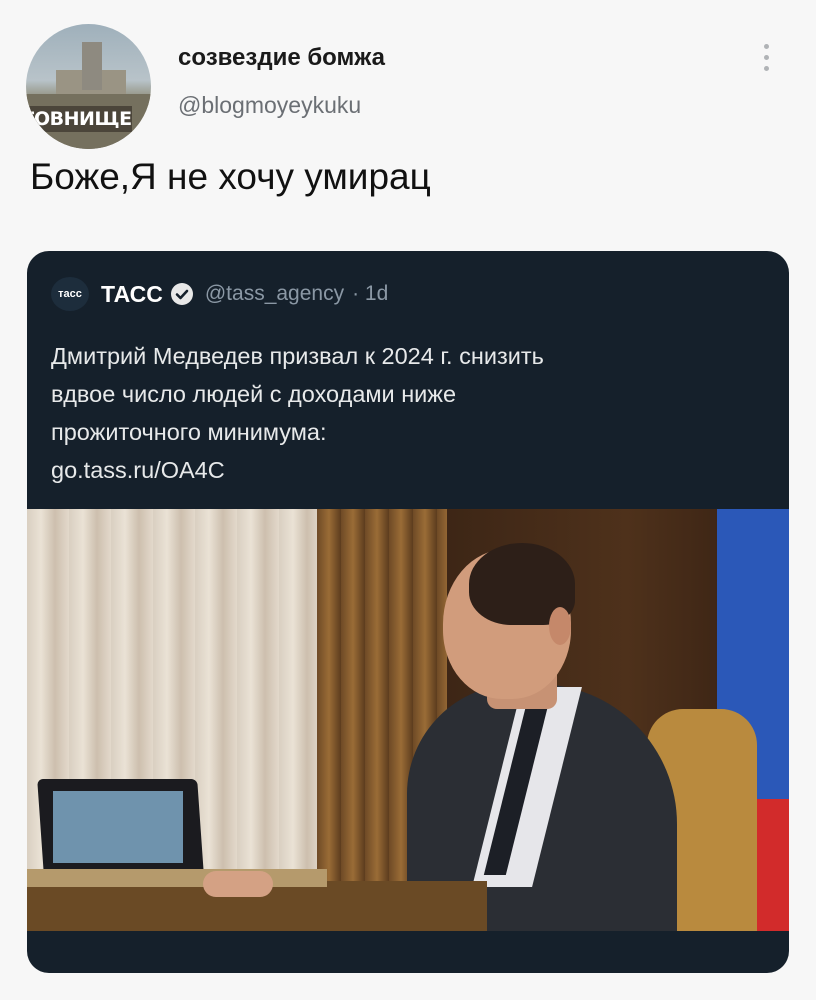  What do you see at coordinates (281, 58) in the screenshot?
I see `display-name: созвездие бомжа` at bounding box center [281, 58].